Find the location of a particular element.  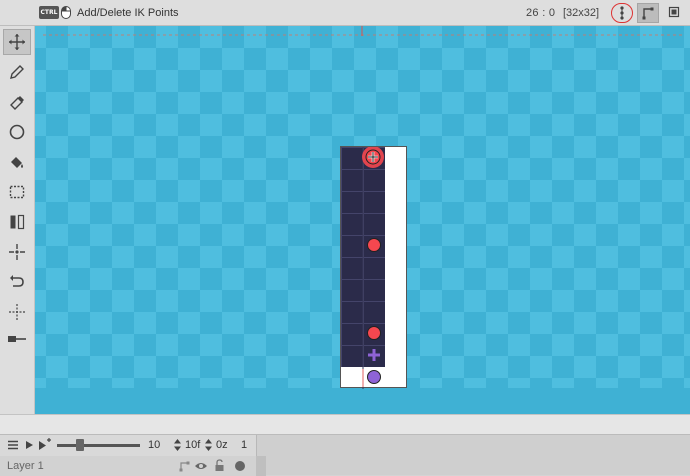

playback-row: 10 10f 0z 1 is located at coordinates (128, 445).